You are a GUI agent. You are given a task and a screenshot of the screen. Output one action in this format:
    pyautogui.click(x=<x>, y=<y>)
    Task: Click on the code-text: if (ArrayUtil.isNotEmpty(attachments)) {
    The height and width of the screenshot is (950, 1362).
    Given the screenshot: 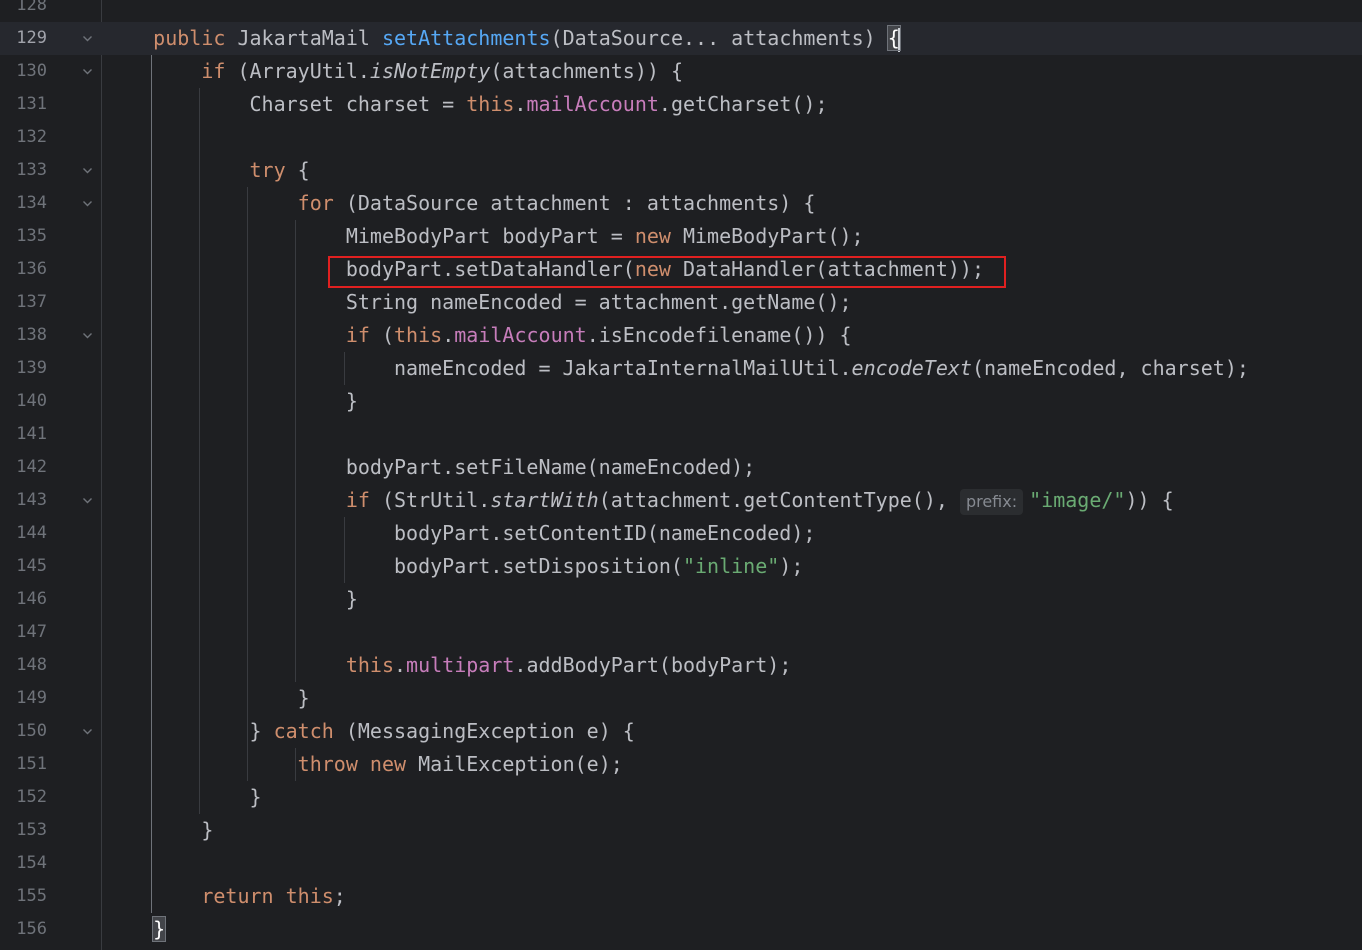 What is the action you would take?
    pyautogui.click(x=442, y=71)
    